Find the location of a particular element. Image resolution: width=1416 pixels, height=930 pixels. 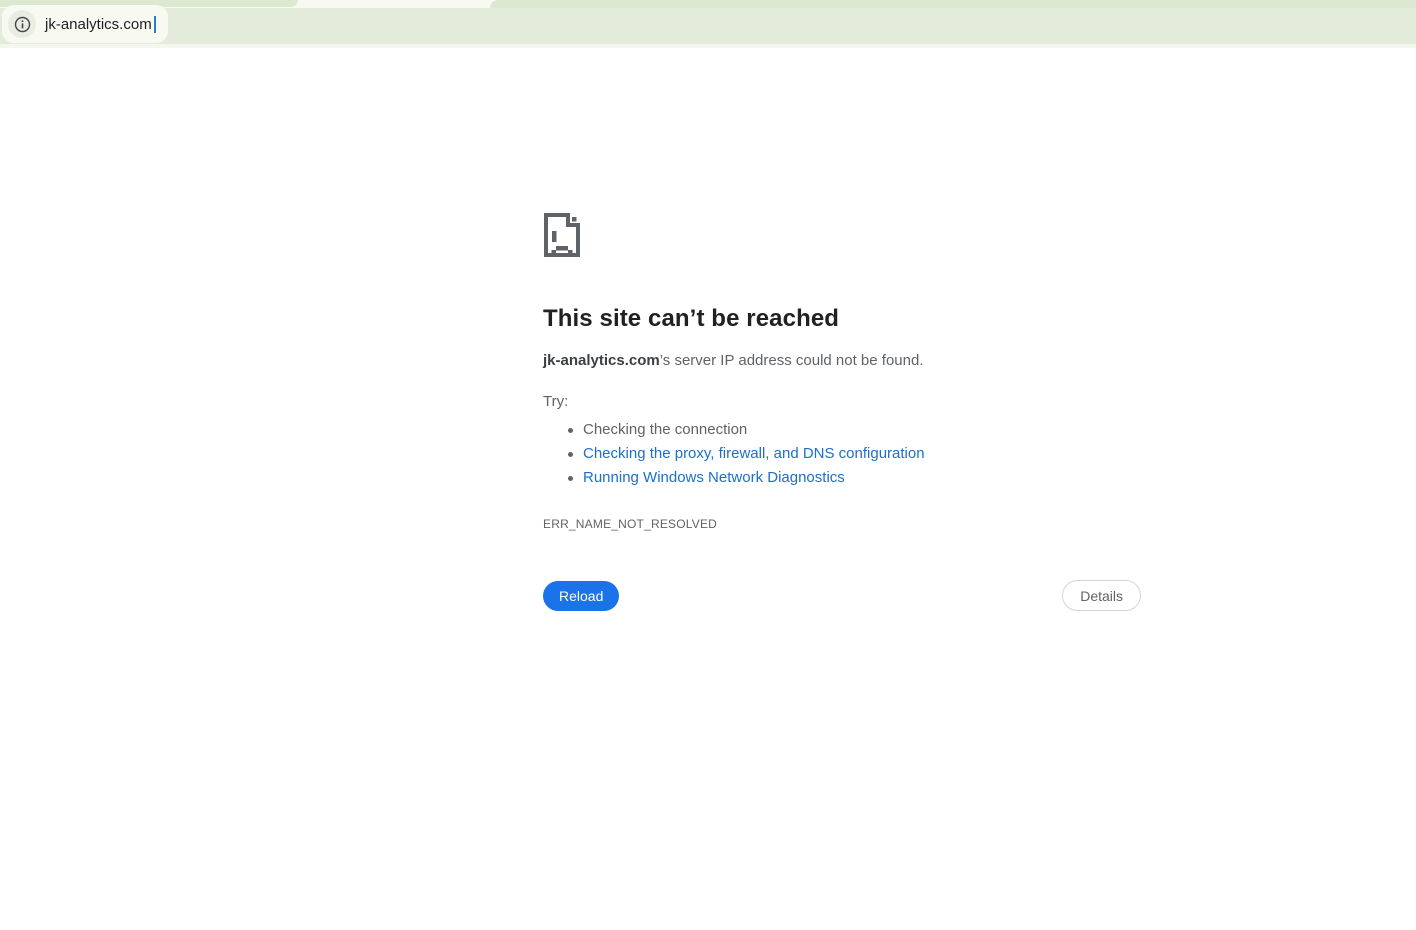

suggestion-text: Checking the connection is located at coordinates (665, 429).